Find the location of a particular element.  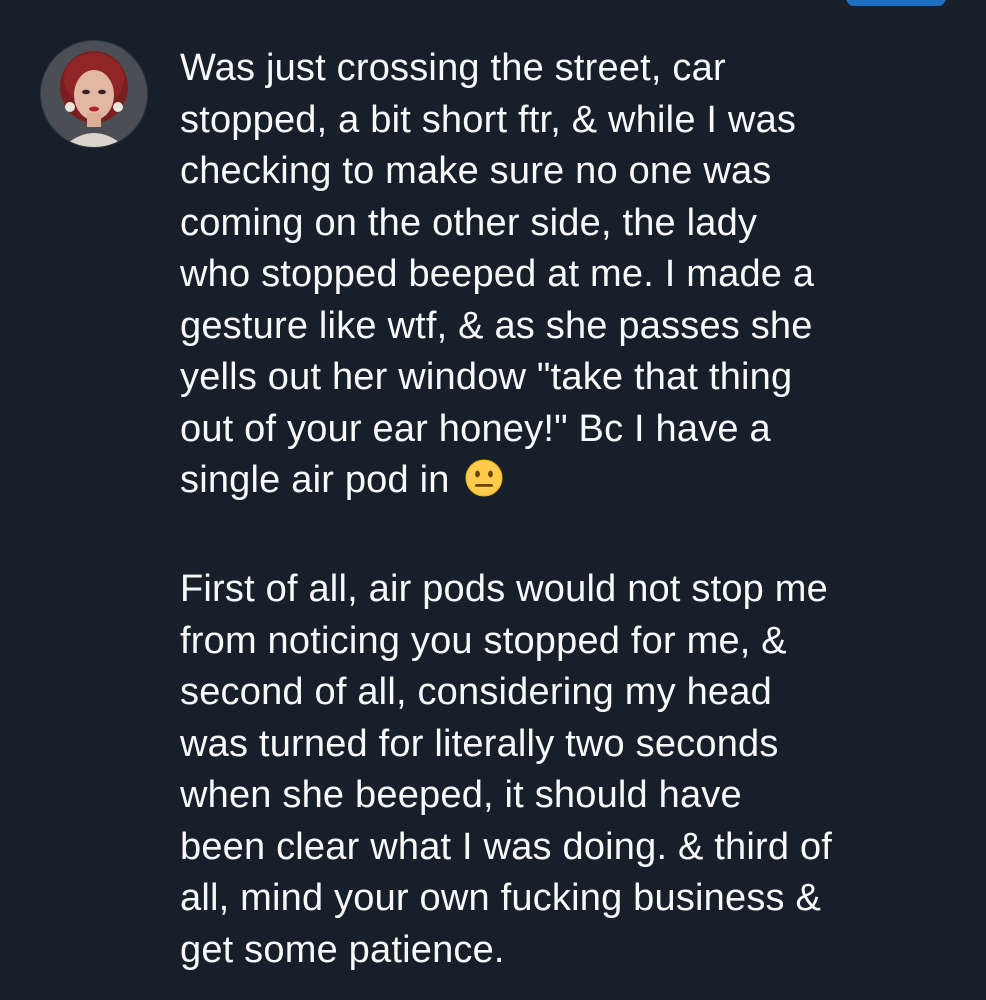

post-line: from noticing you stopped for me, & is located at coordinates (483, 640).